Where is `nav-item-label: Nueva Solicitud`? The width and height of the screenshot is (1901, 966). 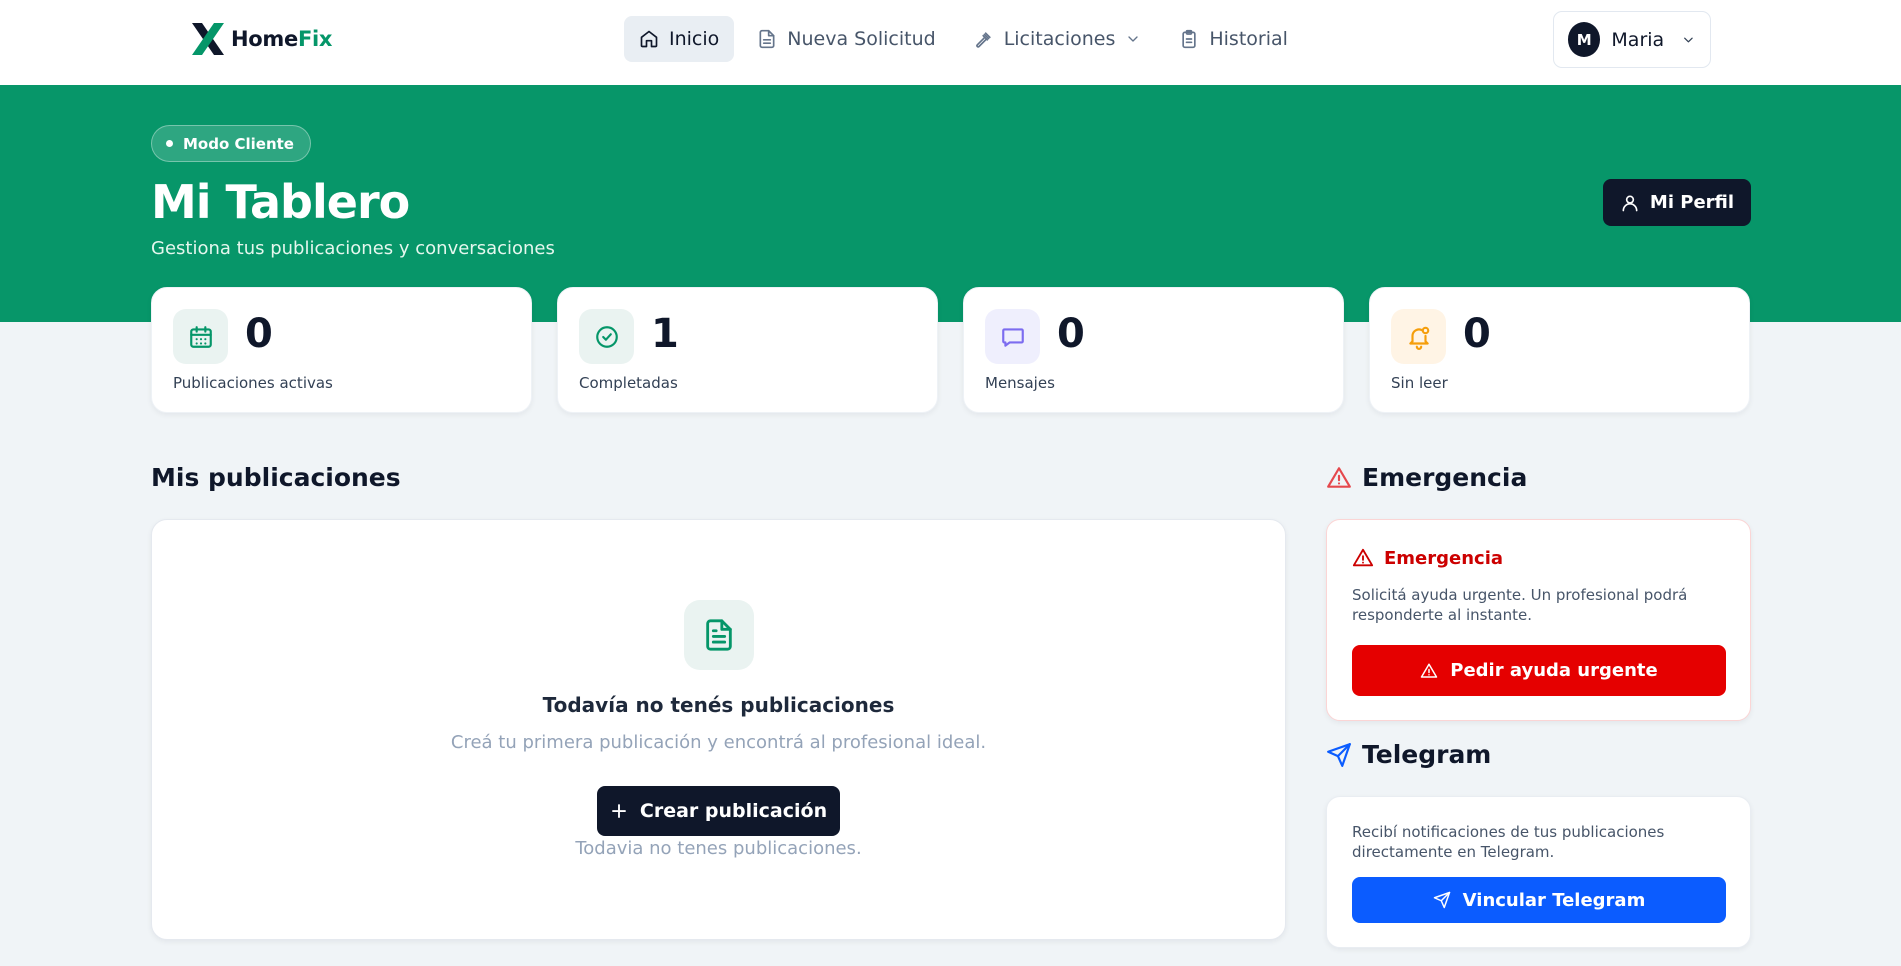 nav-item-label: Nueva Solicitud is located at coordinates (861, 39).